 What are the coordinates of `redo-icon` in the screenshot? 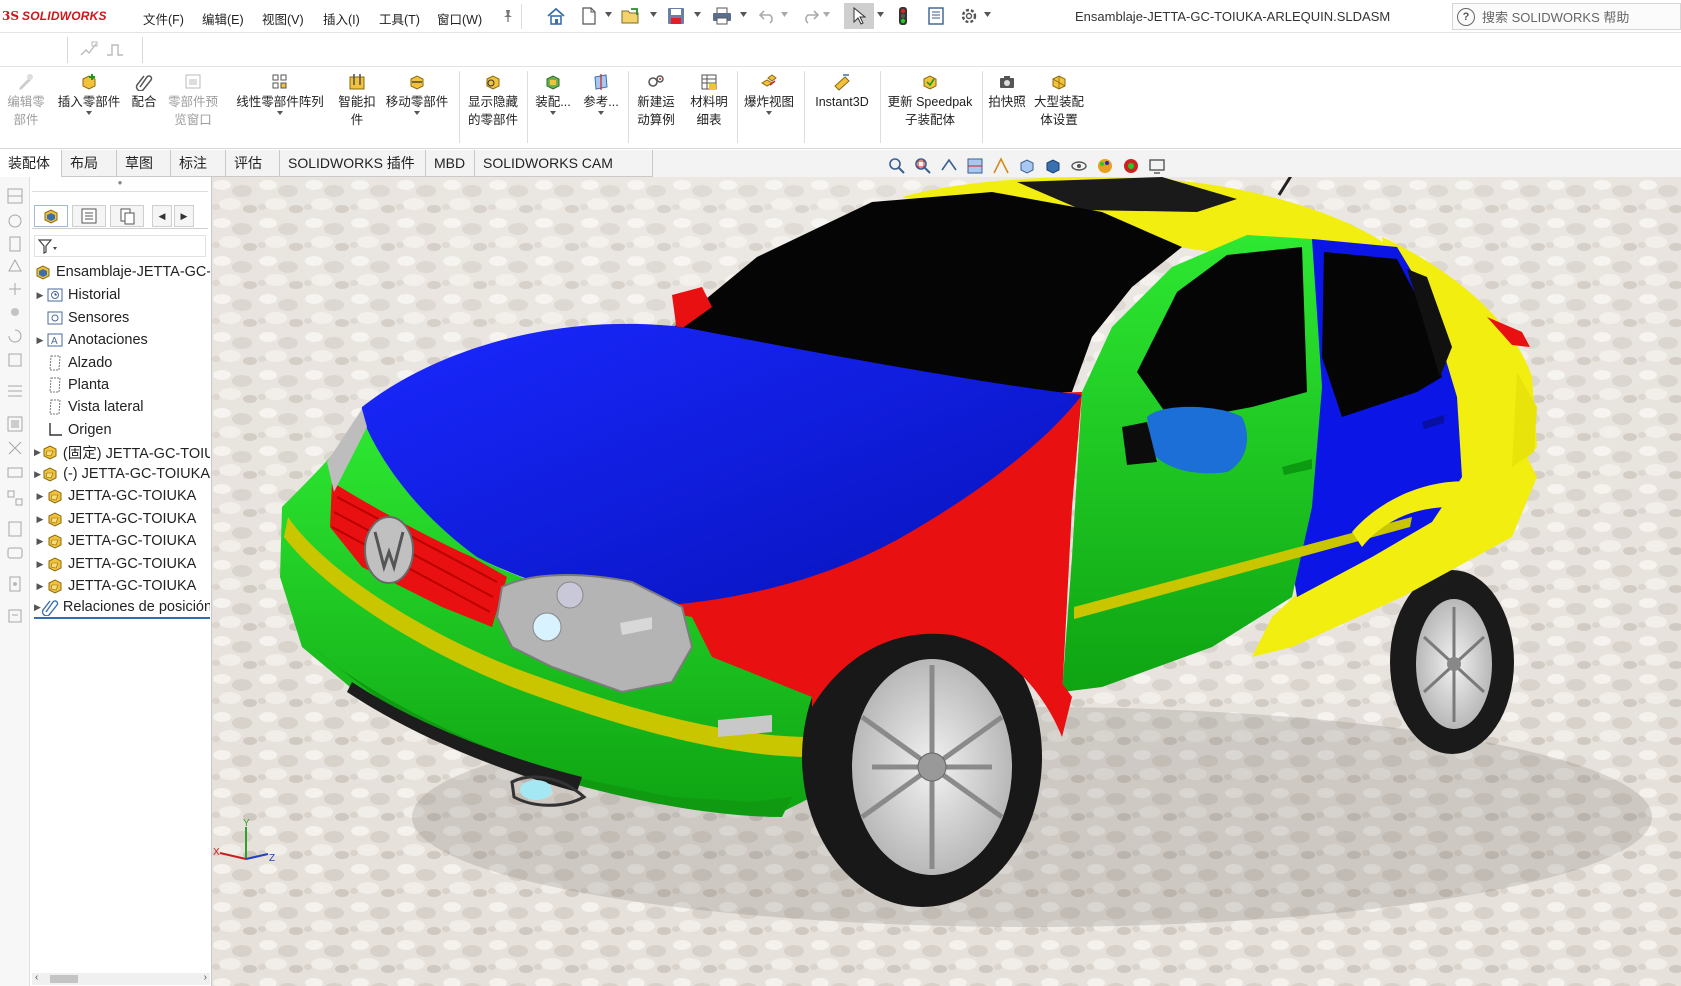 It's located at (810, 16).